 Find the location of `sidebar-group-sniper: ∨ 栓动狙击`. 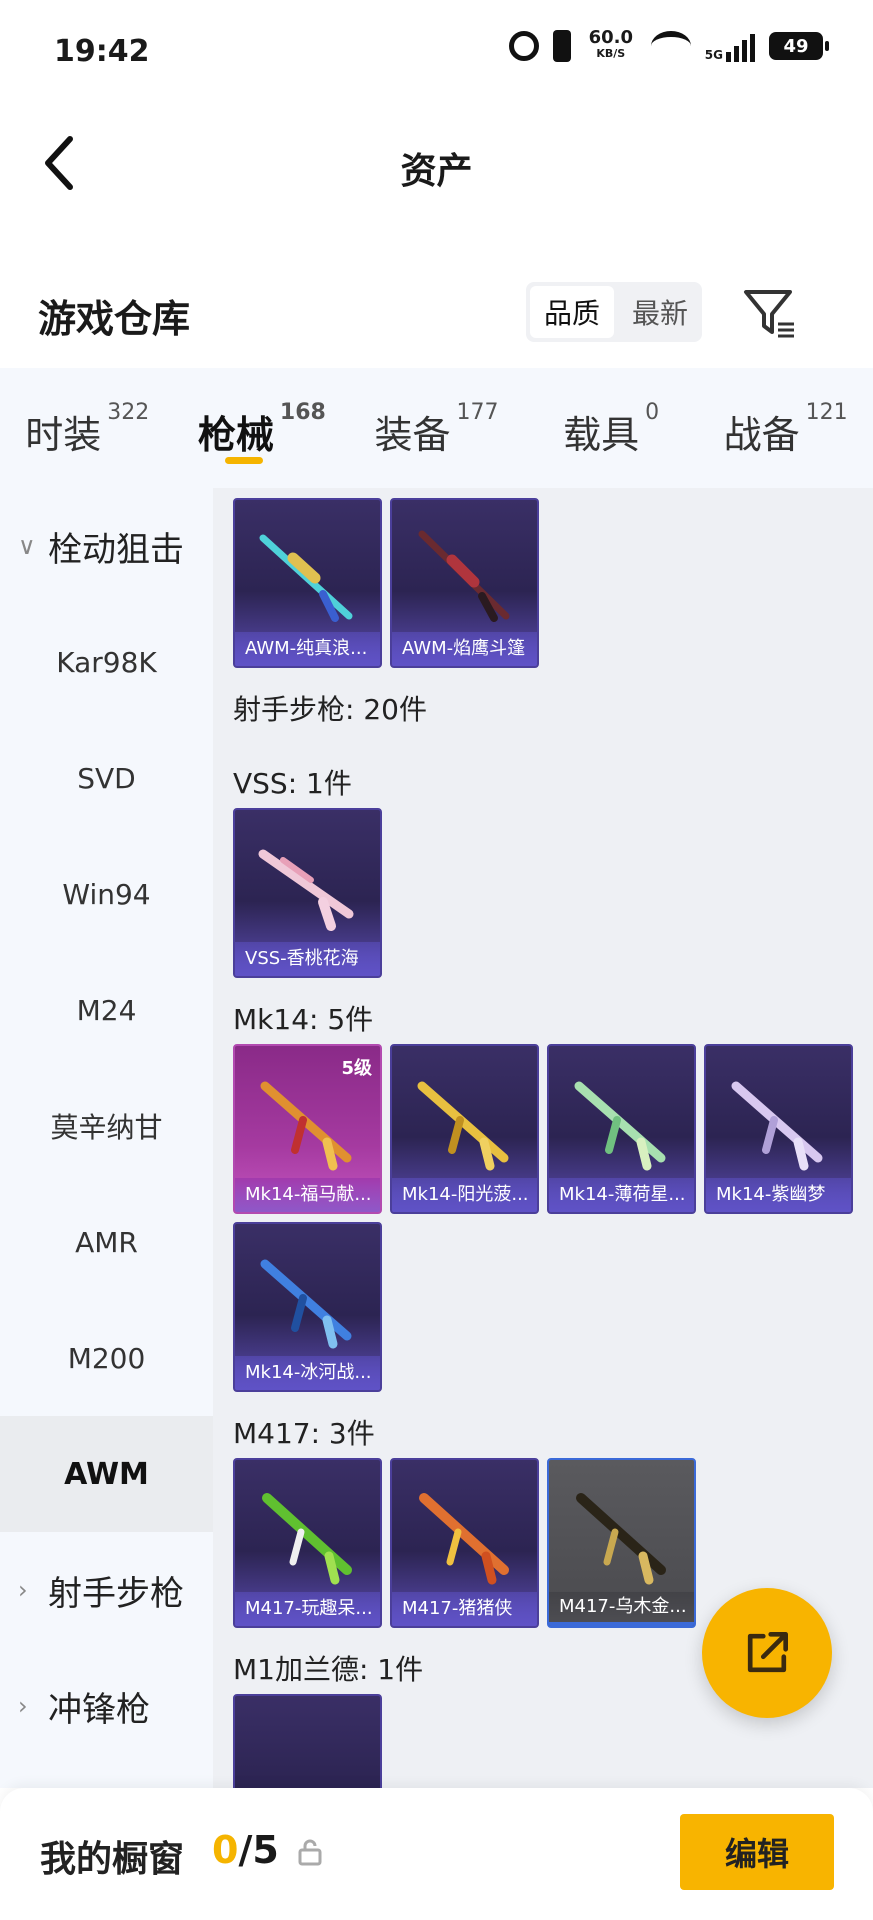

sidebar-group-sniper: ∨ 栓动狙击 is located at coordinates (106, 546).